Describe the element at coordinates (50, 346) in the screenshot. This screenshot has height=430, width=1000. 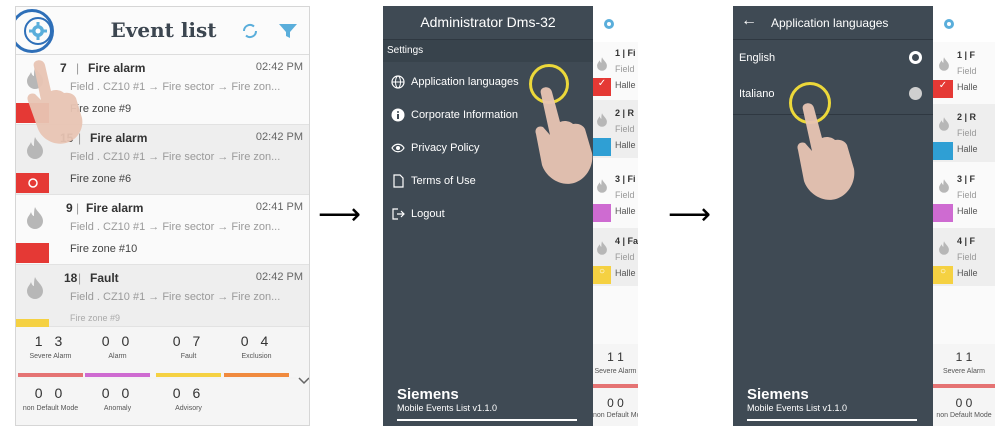
I see `count-severe-alarm: 1 3 Severe Alarm` at that location.